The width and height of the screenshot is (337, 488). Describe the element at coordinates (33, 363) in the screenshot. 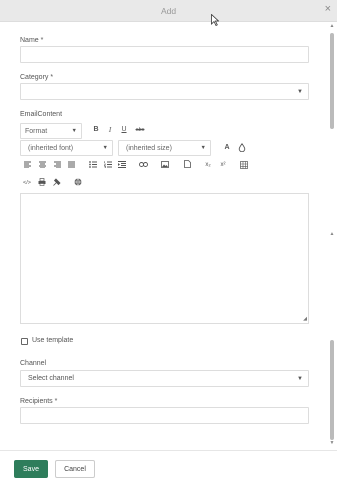

I see `channel-label: Channel` at that location.